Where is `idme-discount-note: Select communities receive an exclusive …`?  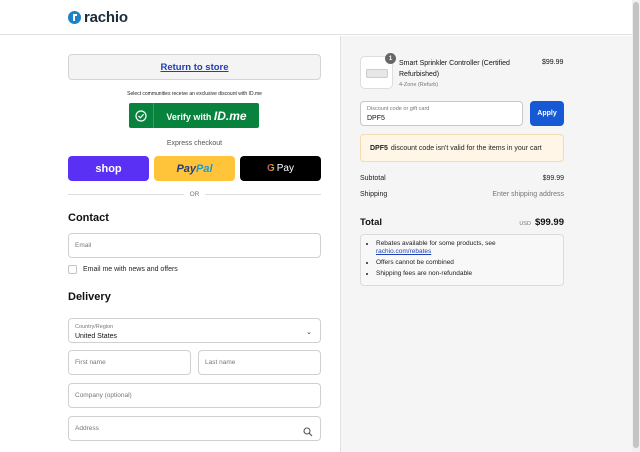
idme-discount-note: Select communities receive an exclusive … is located at coordinates (194, 94).